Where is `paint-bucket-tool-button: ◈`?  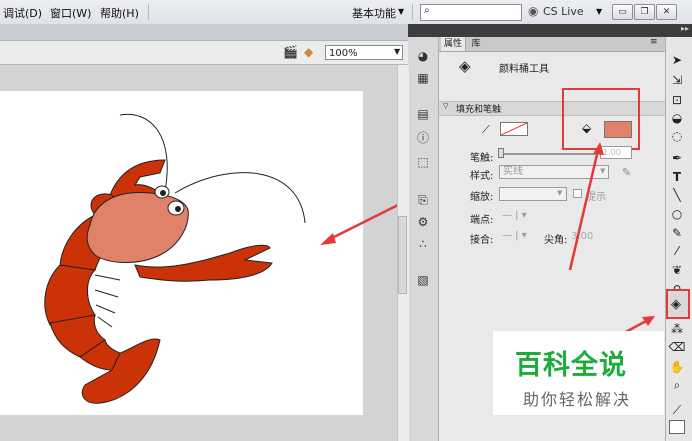 paint-bucket-tool-button: ◈ is located at coordinates (678, 304).